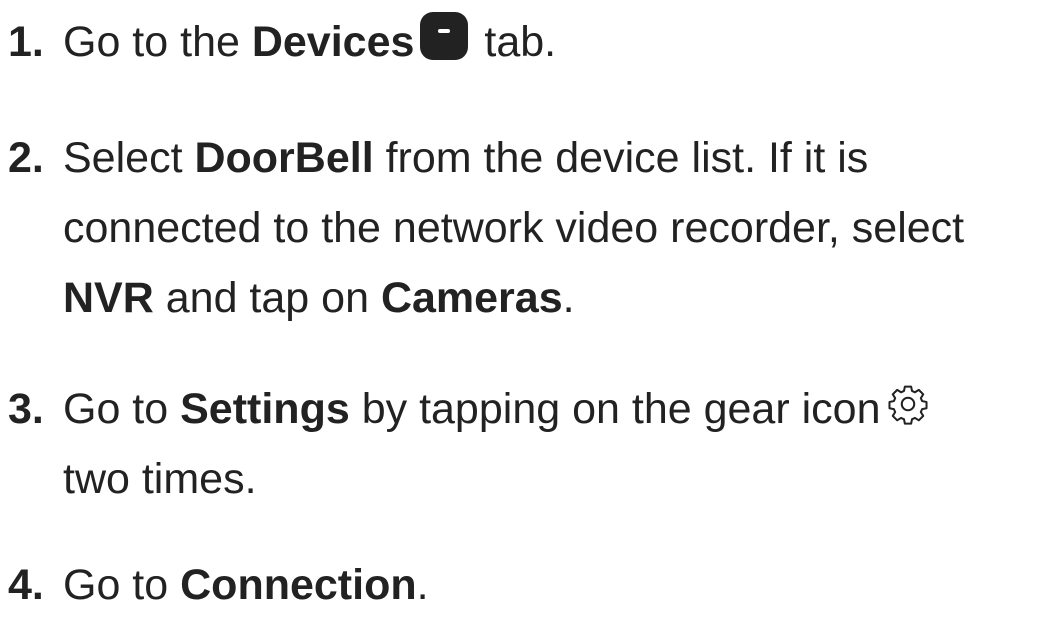 The height and width of the screenshot is (620, 1039). I want to click on step-text: from the device list. If it is, so click(621, 158).